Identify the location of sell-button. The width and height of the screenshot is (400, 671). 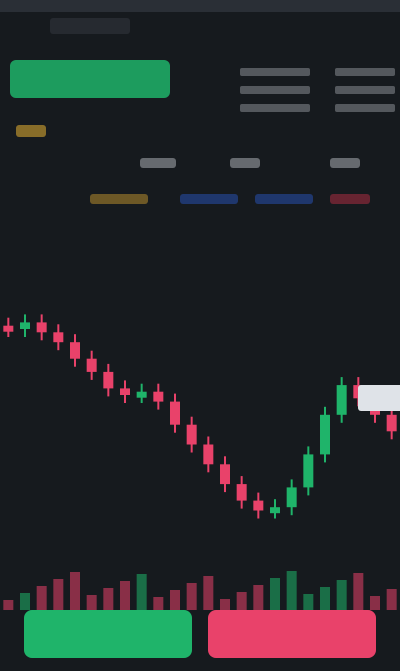
(292, 634).